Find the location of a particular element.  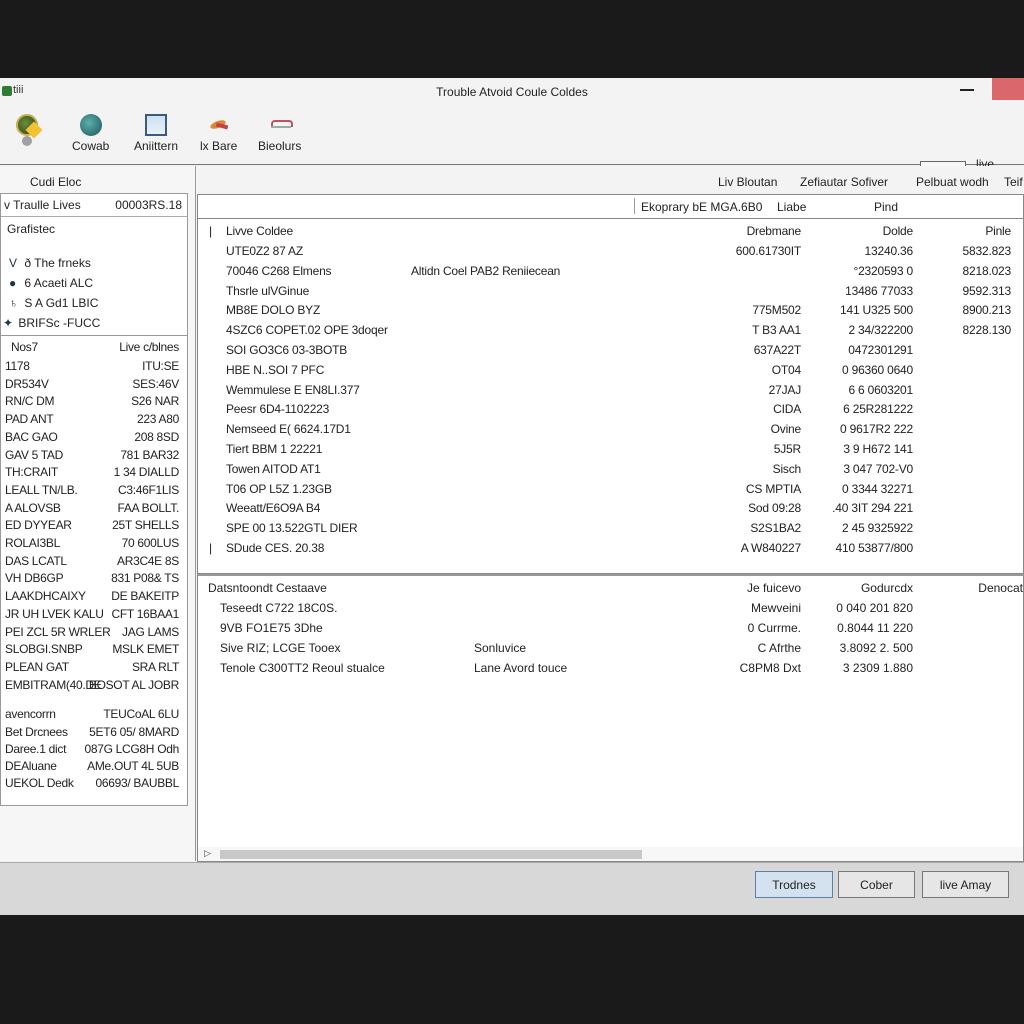

column-header-liabe: Liabe is located at coordinates (791, 207).